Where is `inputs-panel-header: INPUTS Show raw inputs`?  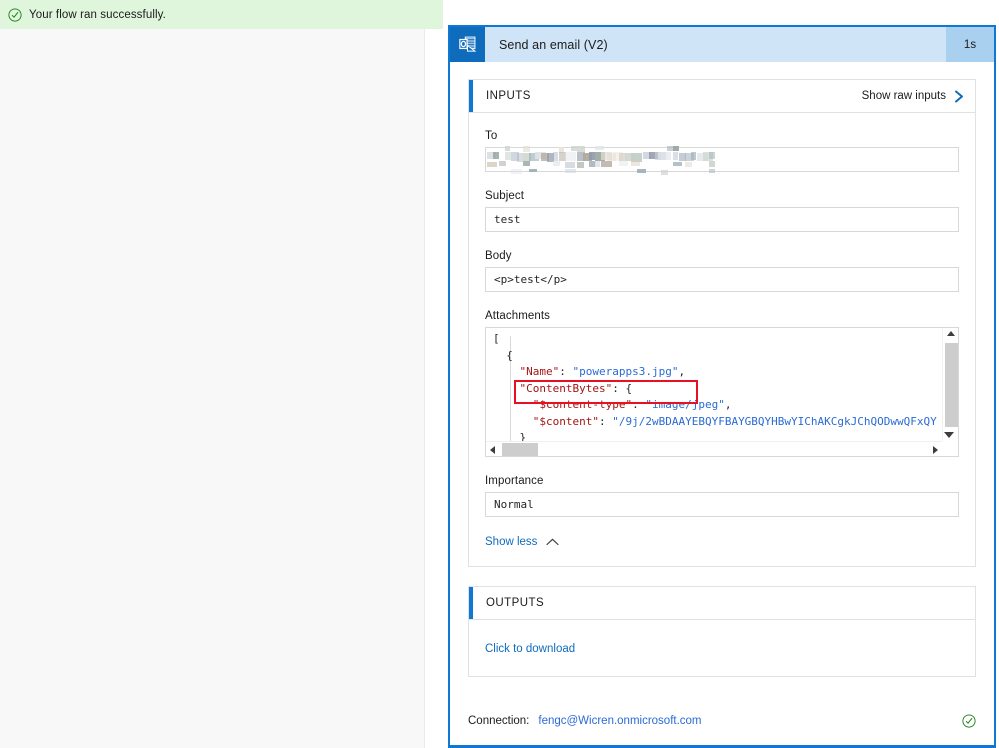 inputs-panel-header: INPUTS Show raw inputs is located at coordinates (722, 96).